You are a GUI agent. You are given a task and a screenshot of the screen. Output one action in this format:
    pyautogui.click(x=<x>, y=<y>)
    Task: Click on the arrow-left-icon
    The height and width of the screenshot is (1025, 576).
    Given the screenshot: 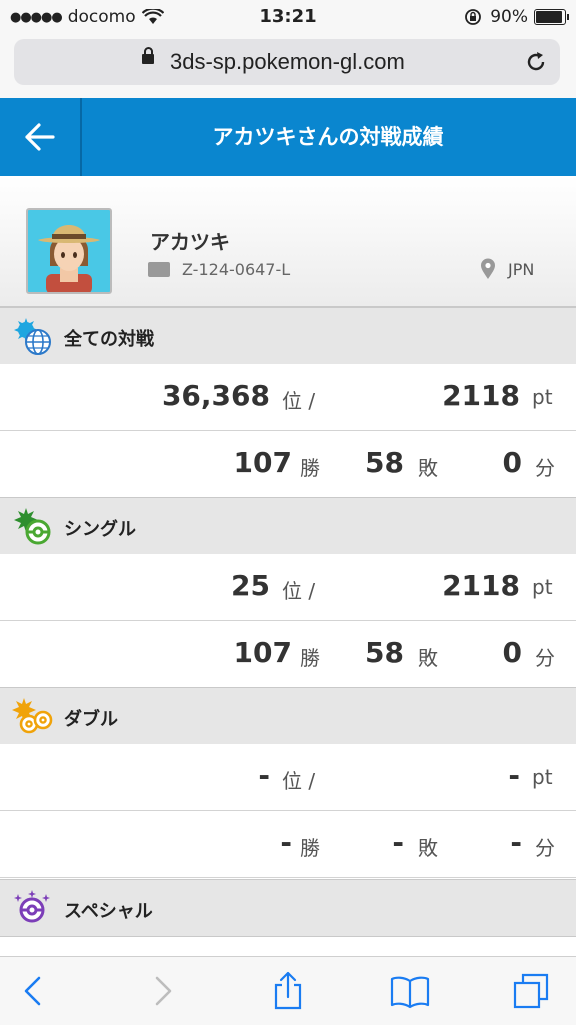 What is the action you would take?
    pyautogui.click(x=40, y=137)
    